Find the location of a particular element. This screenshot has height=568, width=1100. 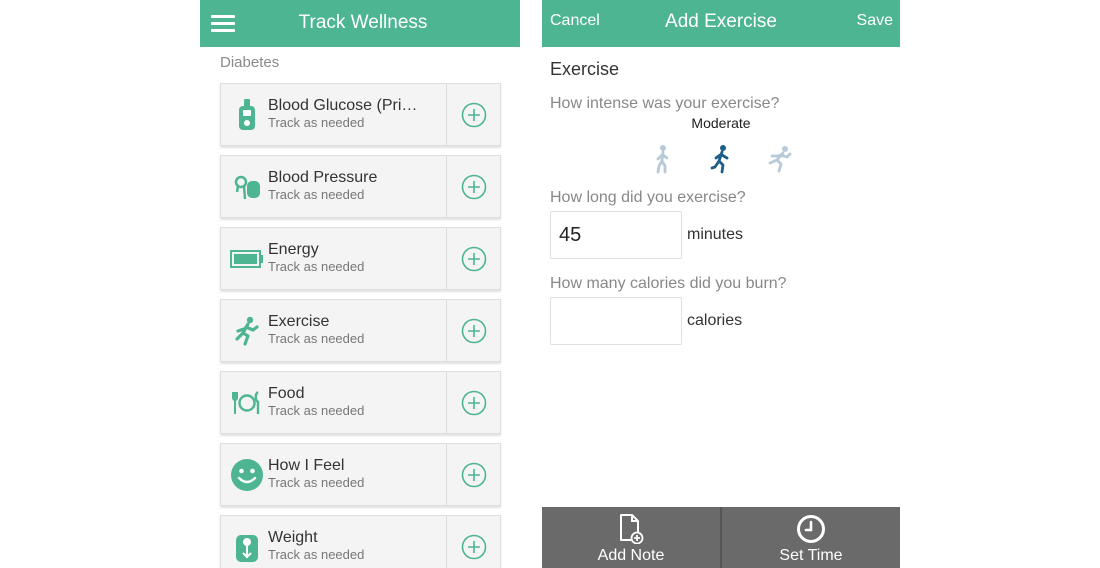

right-header-bar: Cancel Add Exercise Save is located at coordinates (721, 23).